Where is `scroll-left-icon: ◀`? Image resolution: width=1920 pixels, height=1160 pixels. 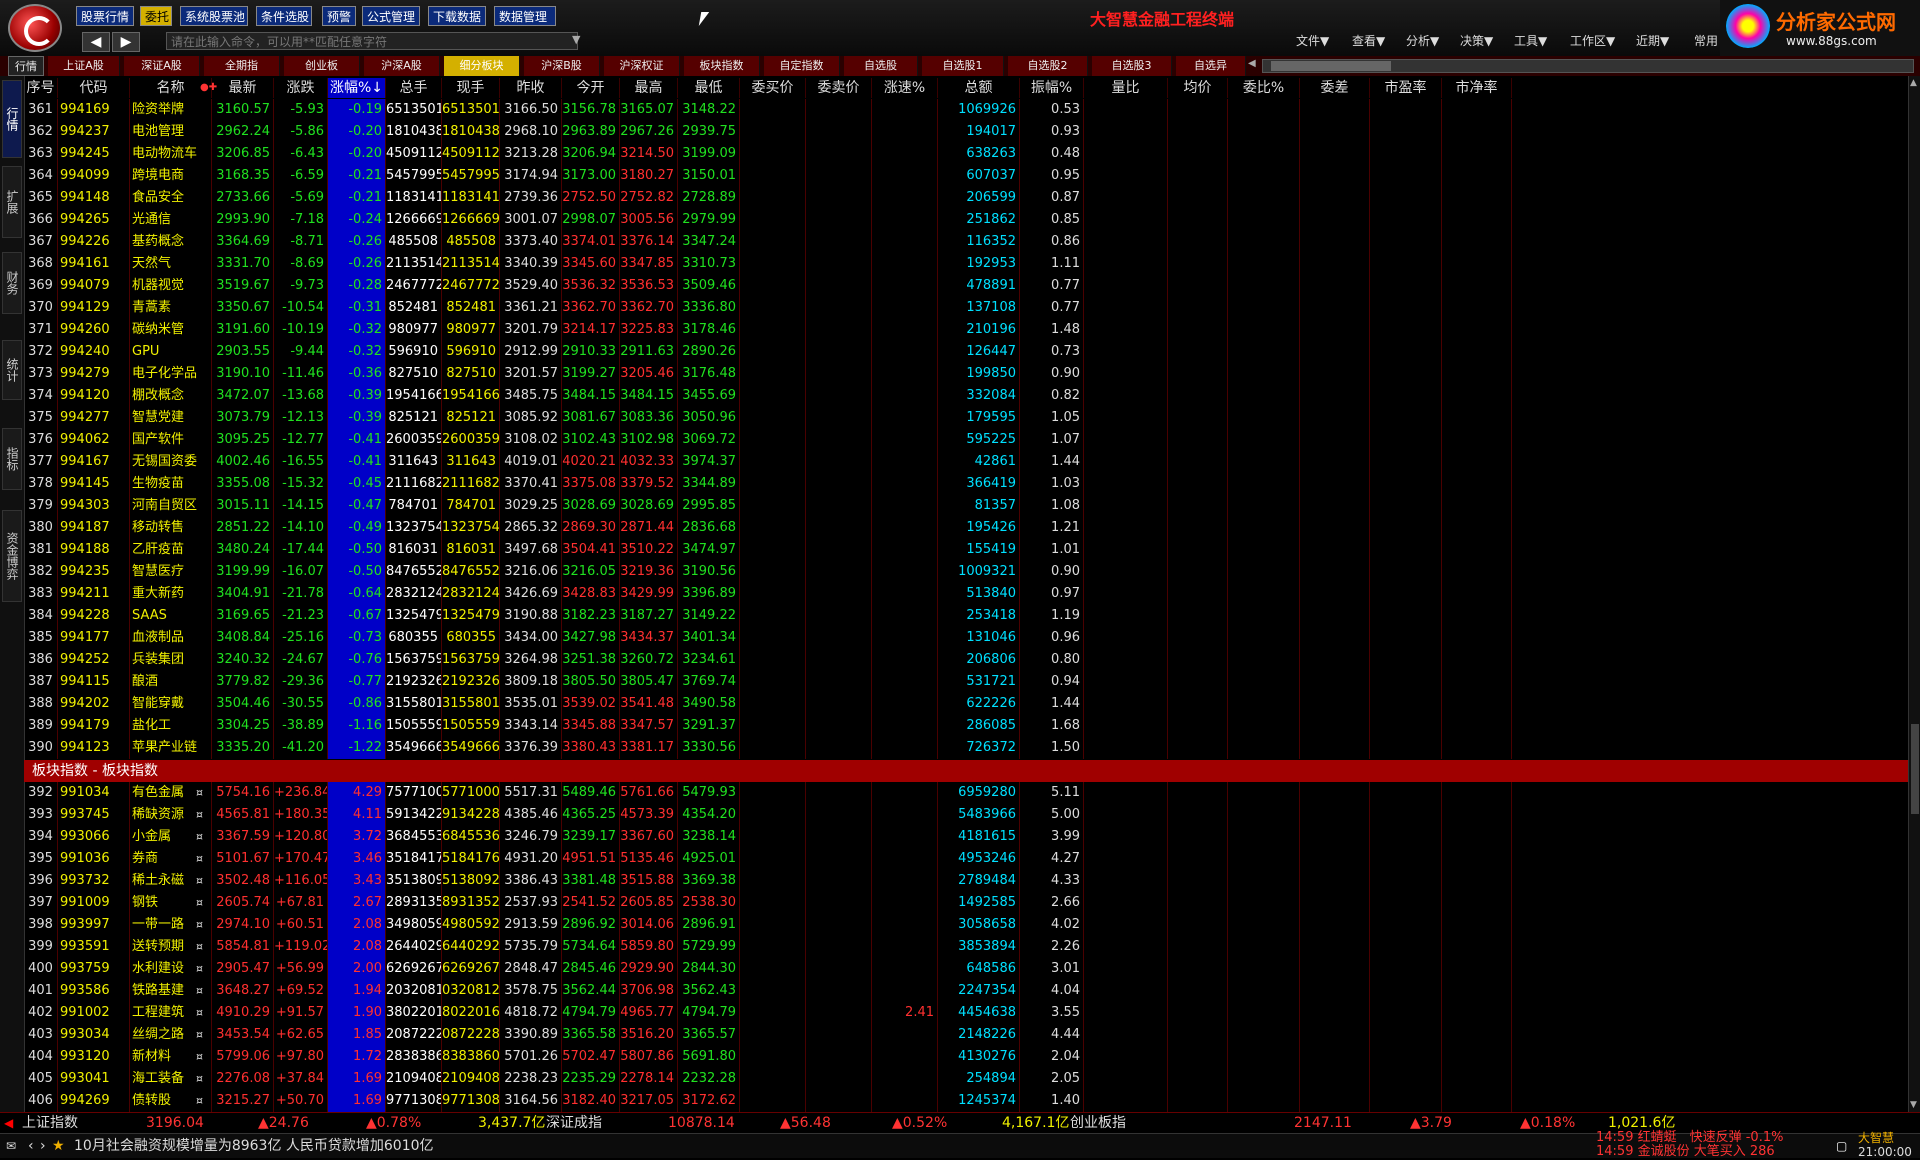
scroll-left-icon: ◀ is located at coordinates (8, 1123).